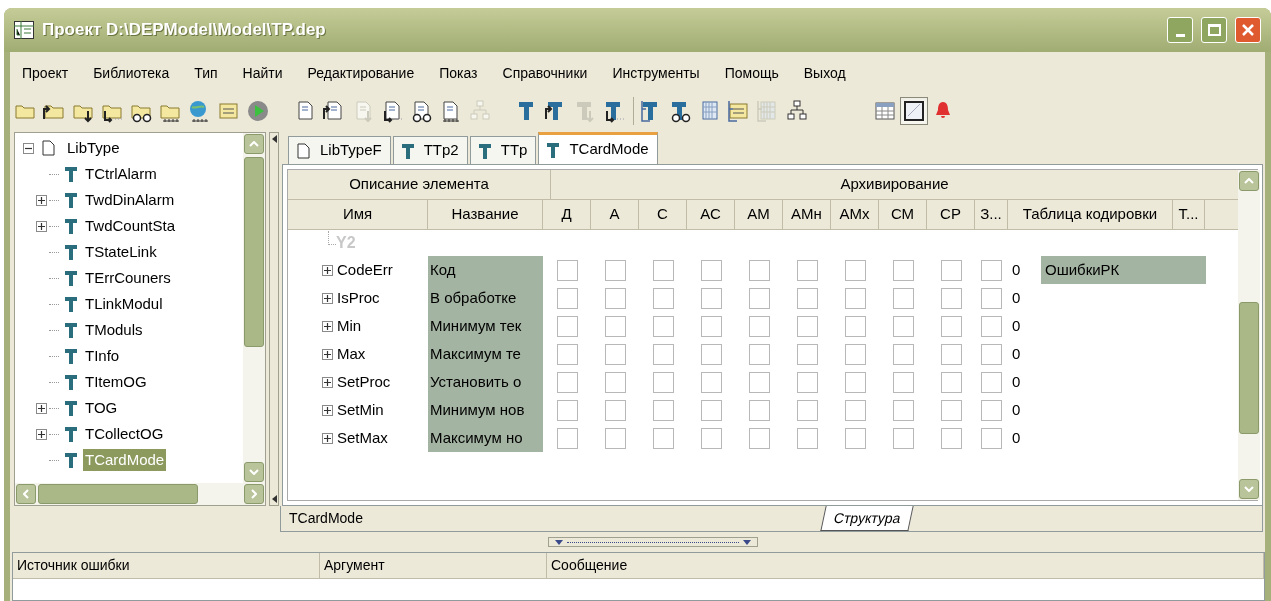  I want to click on element-title: Установить о, so click(485, 382).